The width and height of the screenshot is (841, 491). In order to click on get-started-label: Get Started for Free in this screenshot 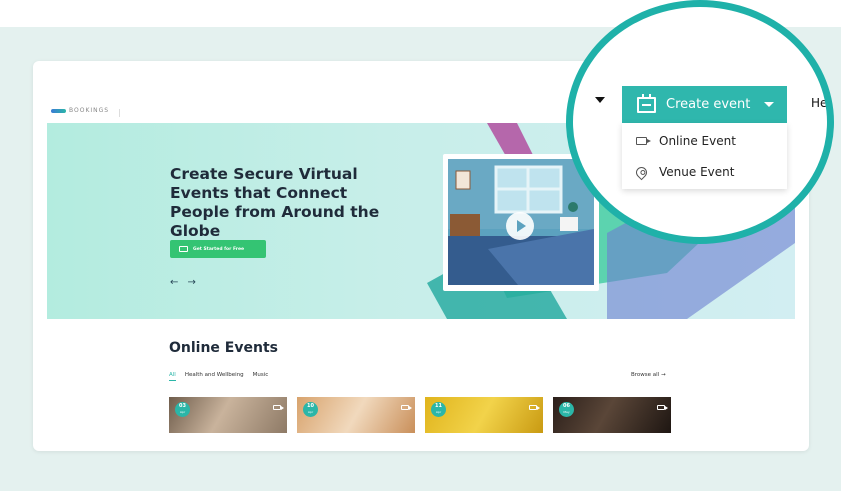, I will do `click(219, 249)`.